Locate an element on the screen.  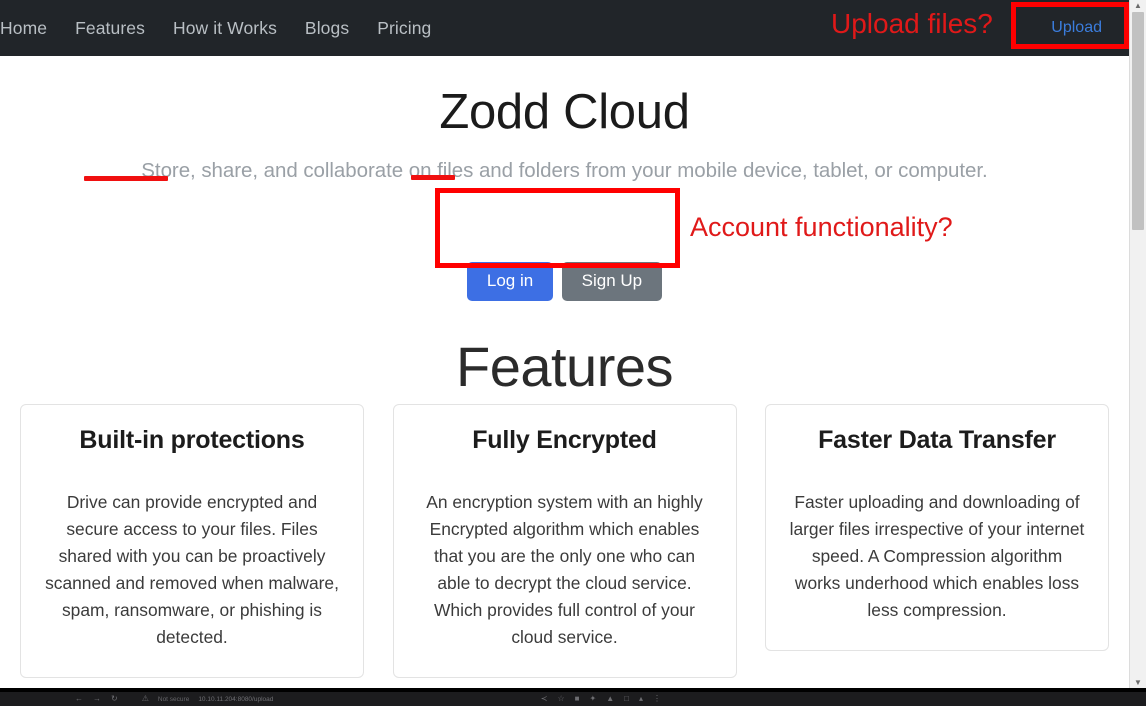
page-title: Zodd Cloud is located at coordinates (564, 112).